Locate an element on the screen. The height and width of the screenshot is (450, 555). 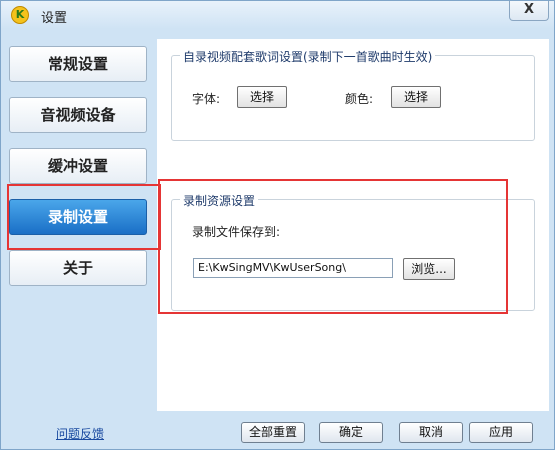
sidebar-item-general: 常规设置 is located at coordinates (78, 64).